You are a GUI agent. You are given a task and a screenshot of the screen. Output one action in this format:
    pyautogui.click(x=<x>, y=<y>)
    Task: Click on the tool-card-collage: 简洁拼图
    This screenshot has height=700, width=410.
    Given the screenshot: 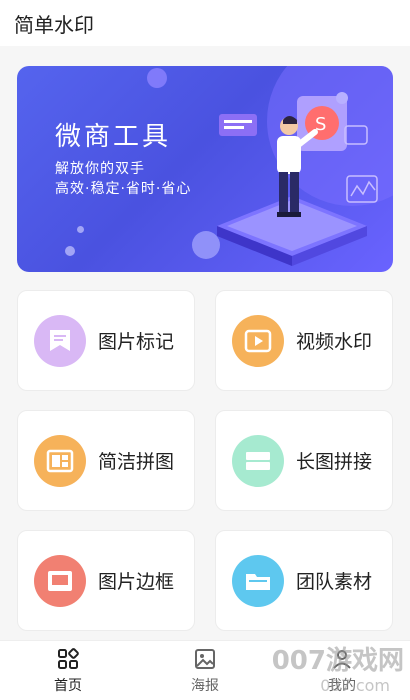 What is the action you would take?
    pyautogui.click(x=106, y=460)
    